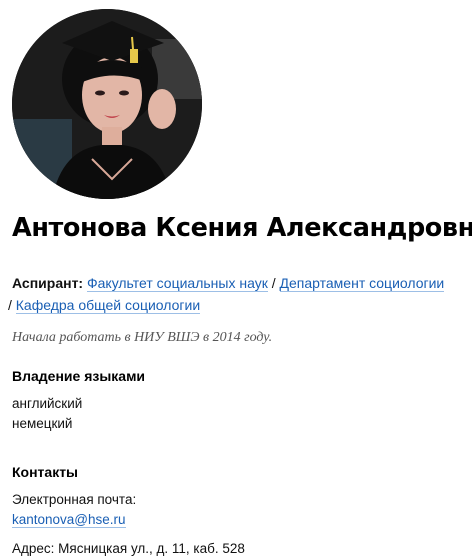 This screenshot has height=560, width=472. What do you see at coordinates (42, 423) in the screenshot?
I see `language-item: немецкий` at bounding box center [42, 423].